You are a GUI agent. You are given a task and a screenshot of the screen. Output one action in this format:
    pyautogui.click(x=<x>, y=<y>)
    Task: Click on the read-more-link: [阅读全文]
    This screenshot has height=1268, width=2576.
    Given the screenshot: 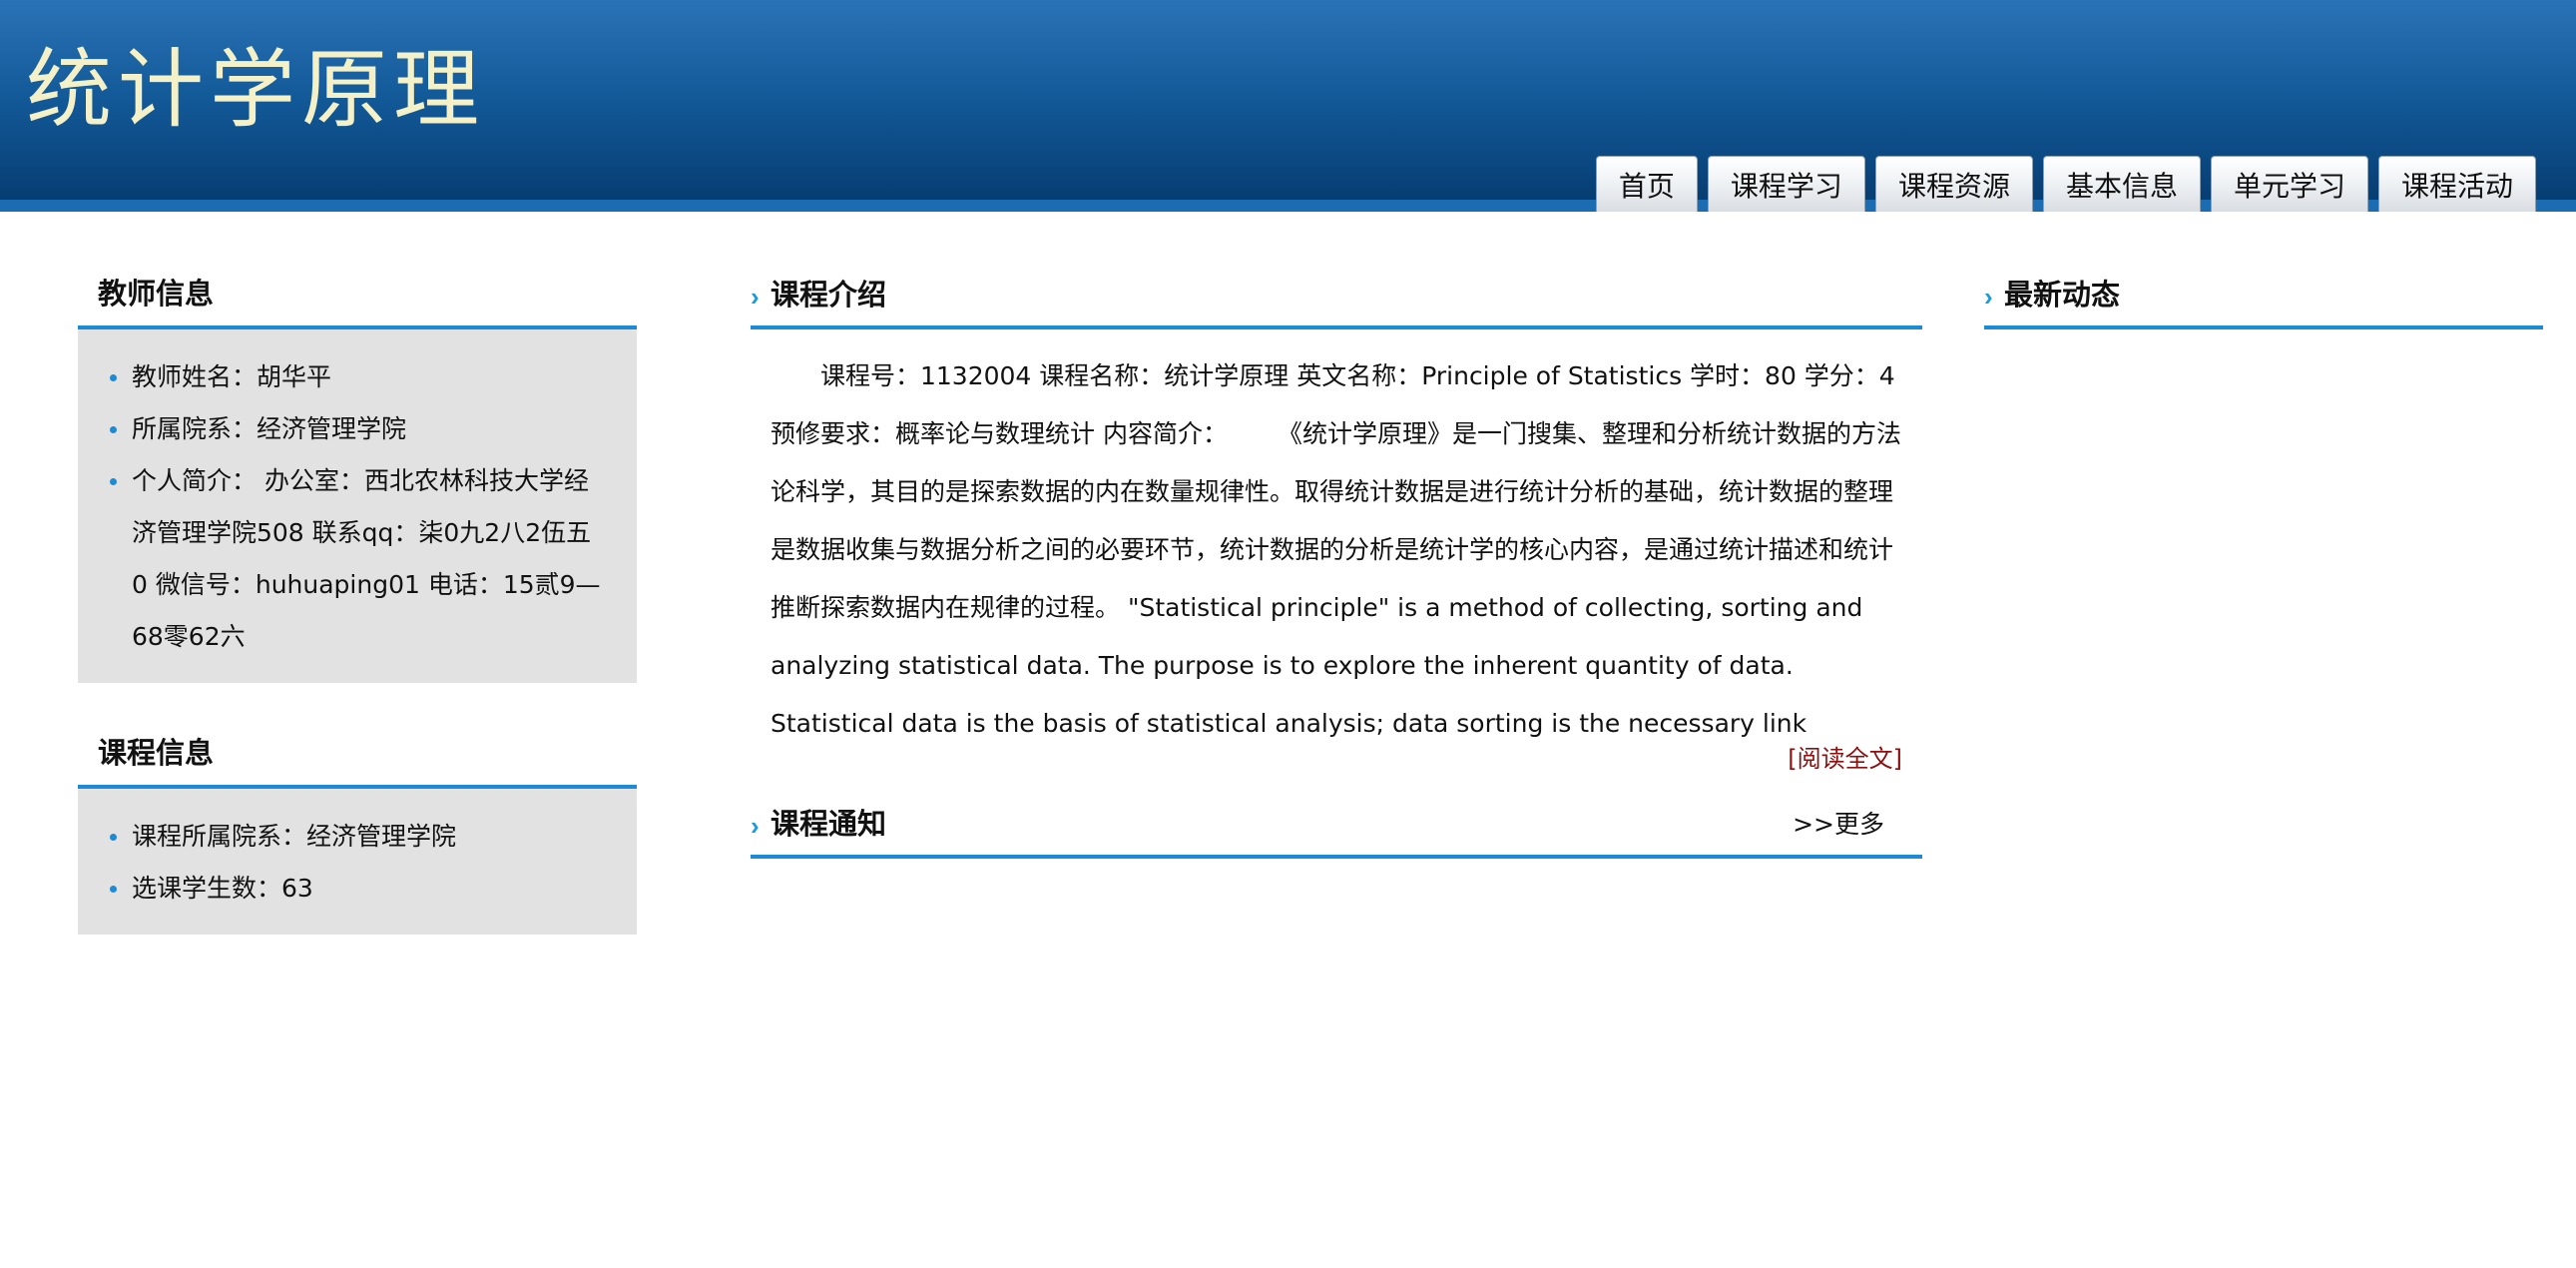 What is the action you would take?
    pyautogui.click(x=1845, y=759)
    